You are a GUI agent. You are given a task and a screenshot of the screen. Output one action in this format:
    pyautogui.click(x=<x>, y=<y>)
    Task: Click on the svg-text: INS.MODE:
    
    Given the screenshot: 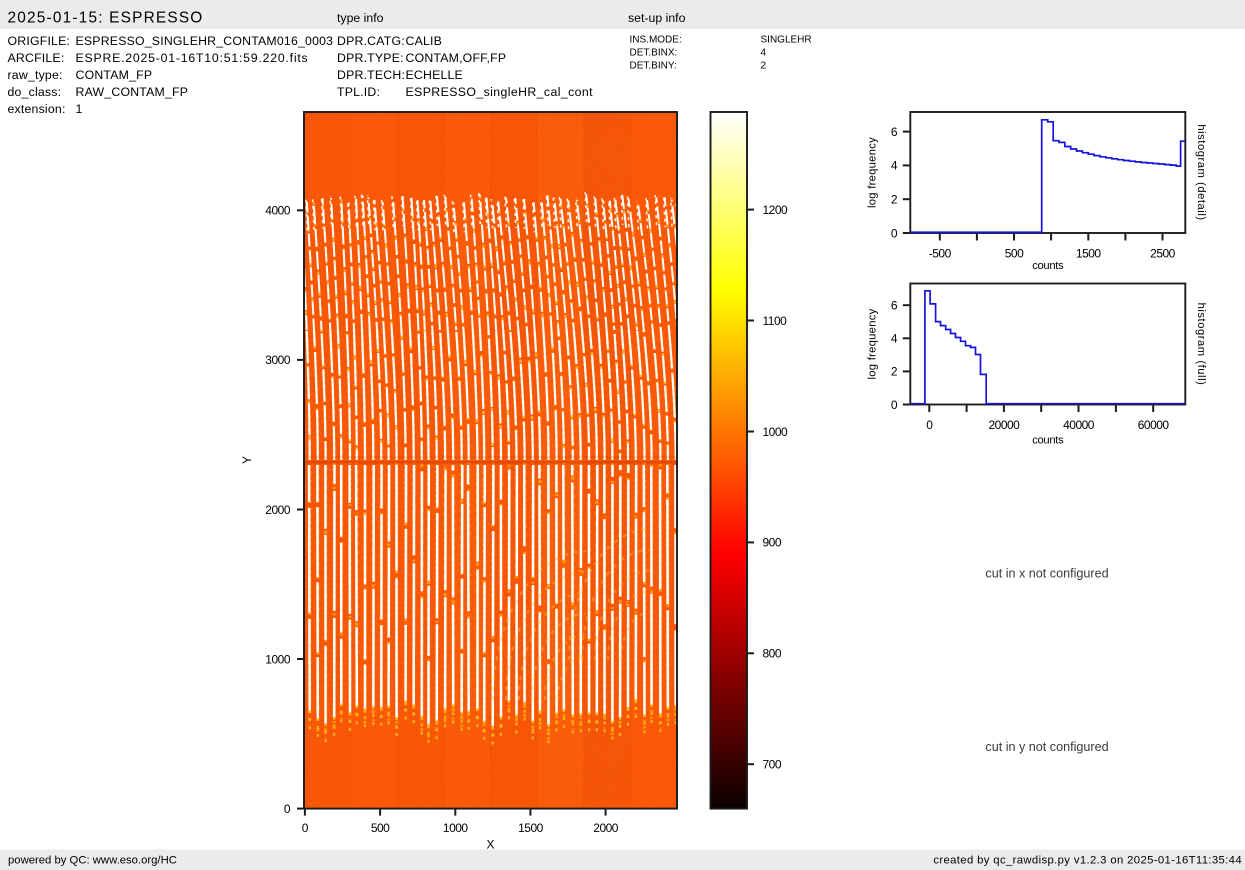 What is the action you would take?
    pyautogui.click(x=656, y=40)
    